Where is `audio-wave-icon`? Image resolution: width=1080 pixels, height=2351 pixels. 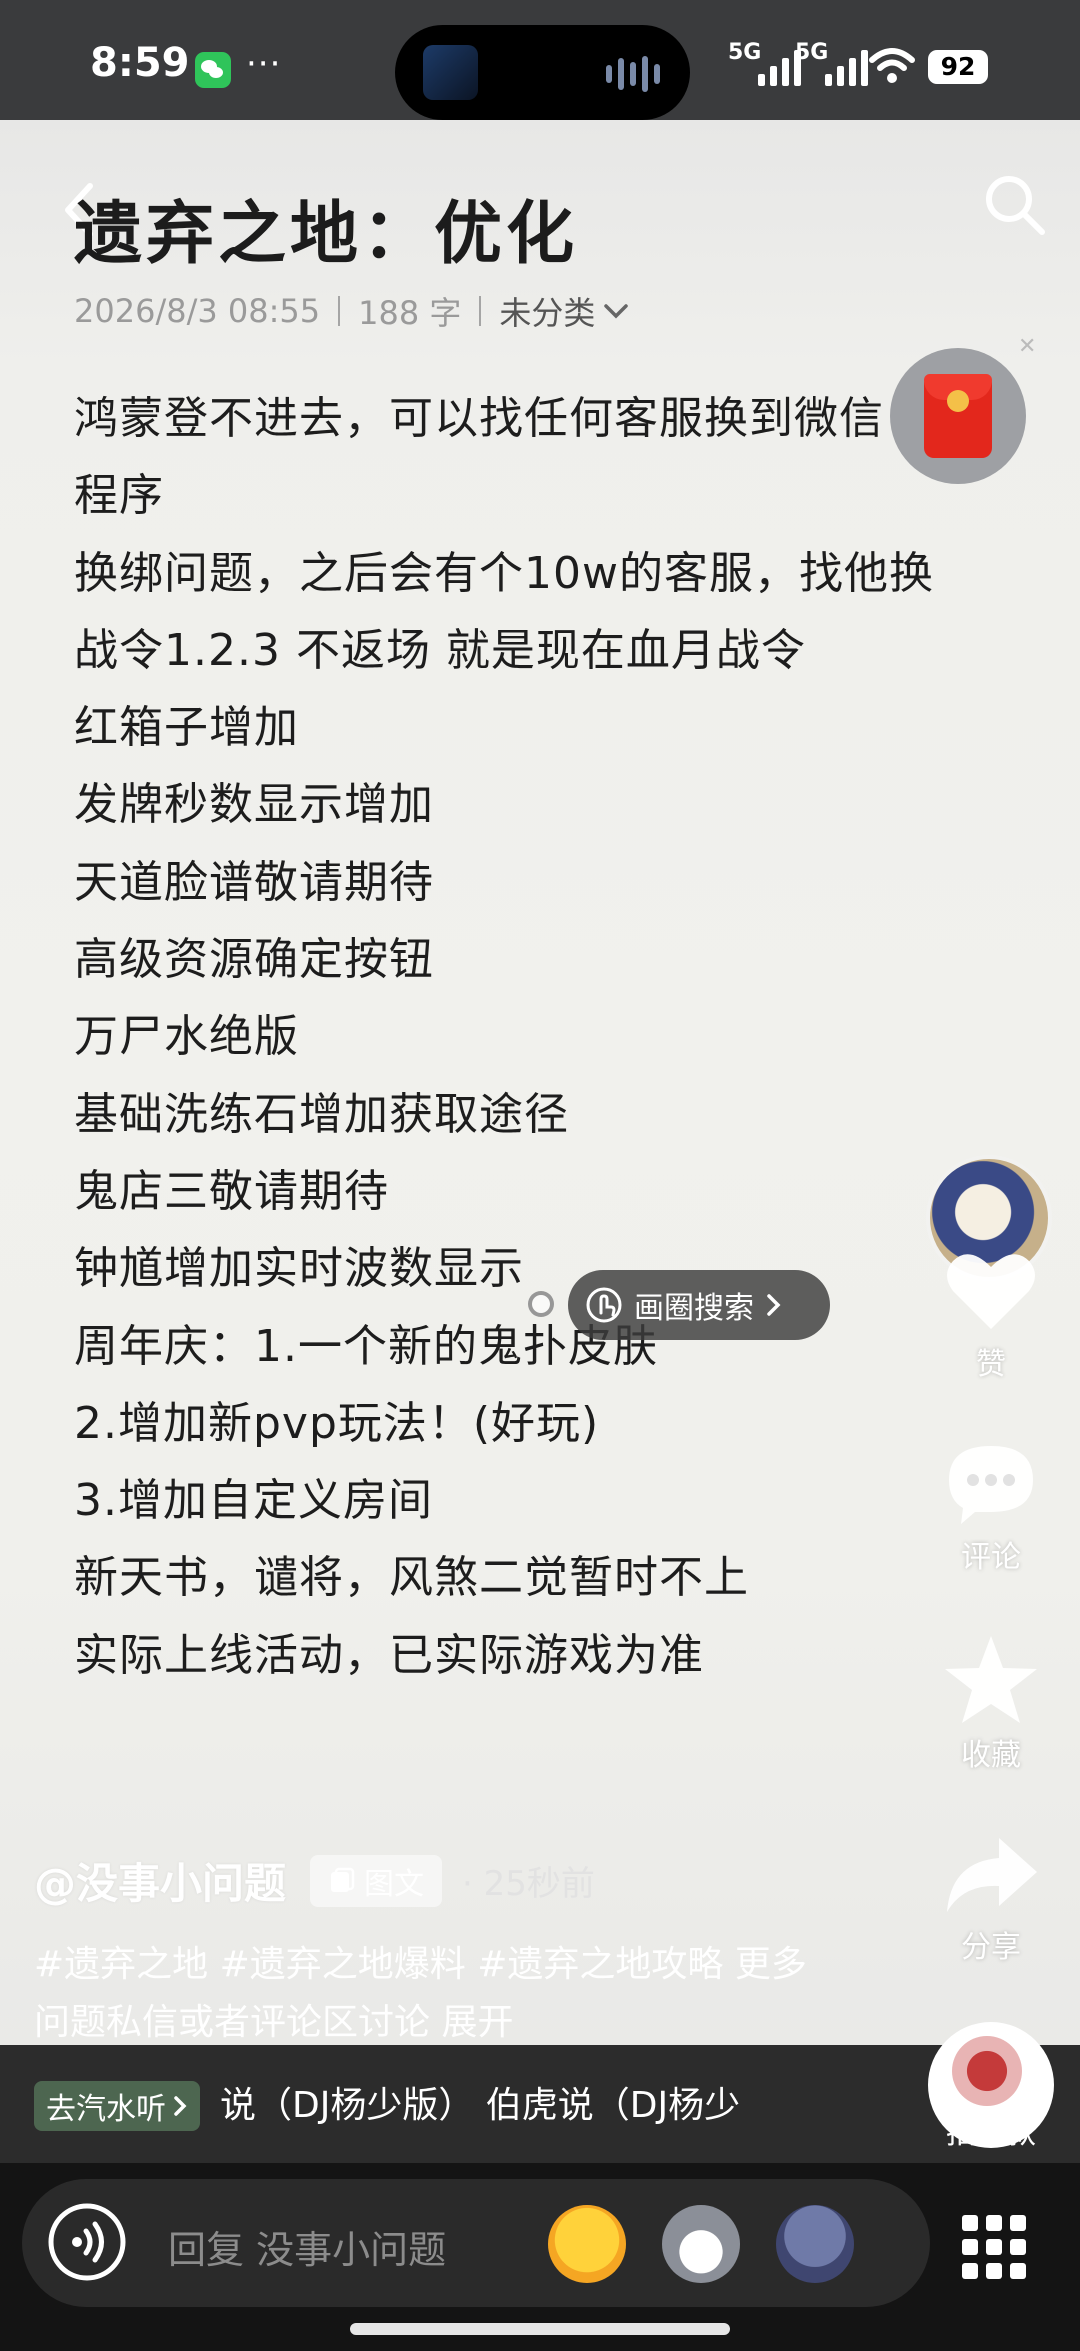 audio-wave-icon is located at coordinates (633, 74).